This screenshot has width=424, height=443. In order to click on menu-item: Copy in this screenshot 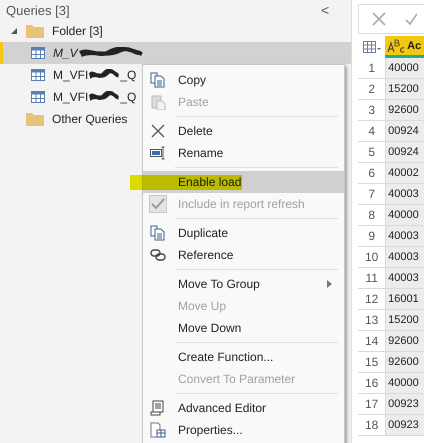, I will do `click(243, 80)`.